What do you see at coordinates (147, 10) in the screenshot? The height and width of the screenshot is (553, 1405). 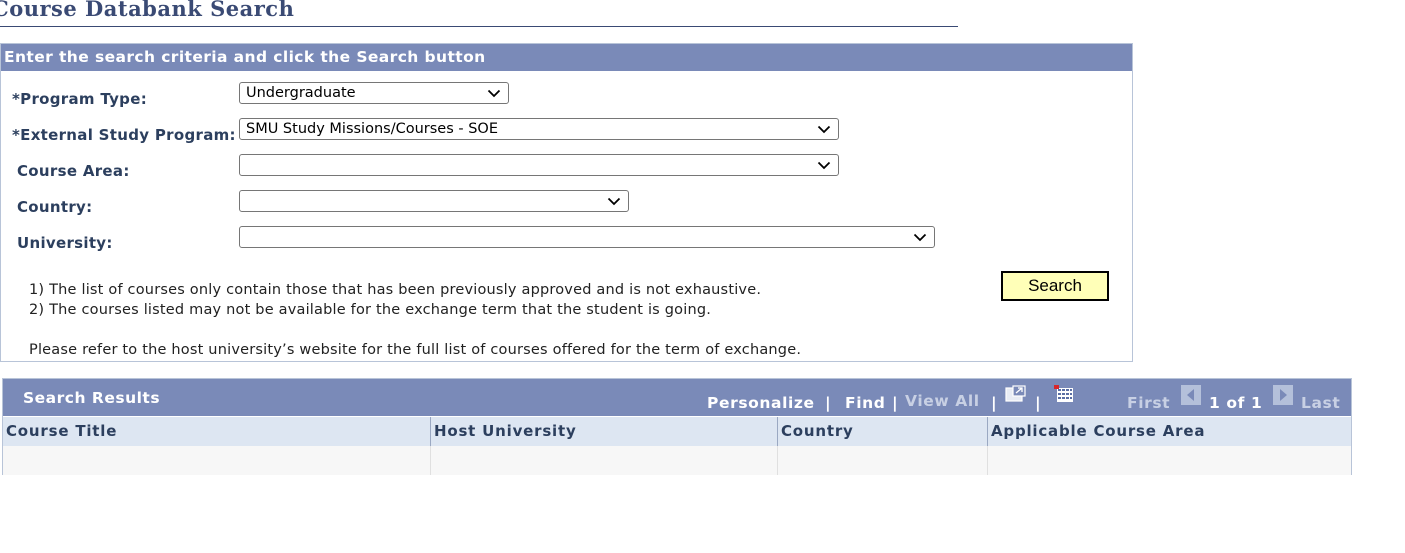 I see `page-title: Course Databank Search` at bounding box center [147, 10].